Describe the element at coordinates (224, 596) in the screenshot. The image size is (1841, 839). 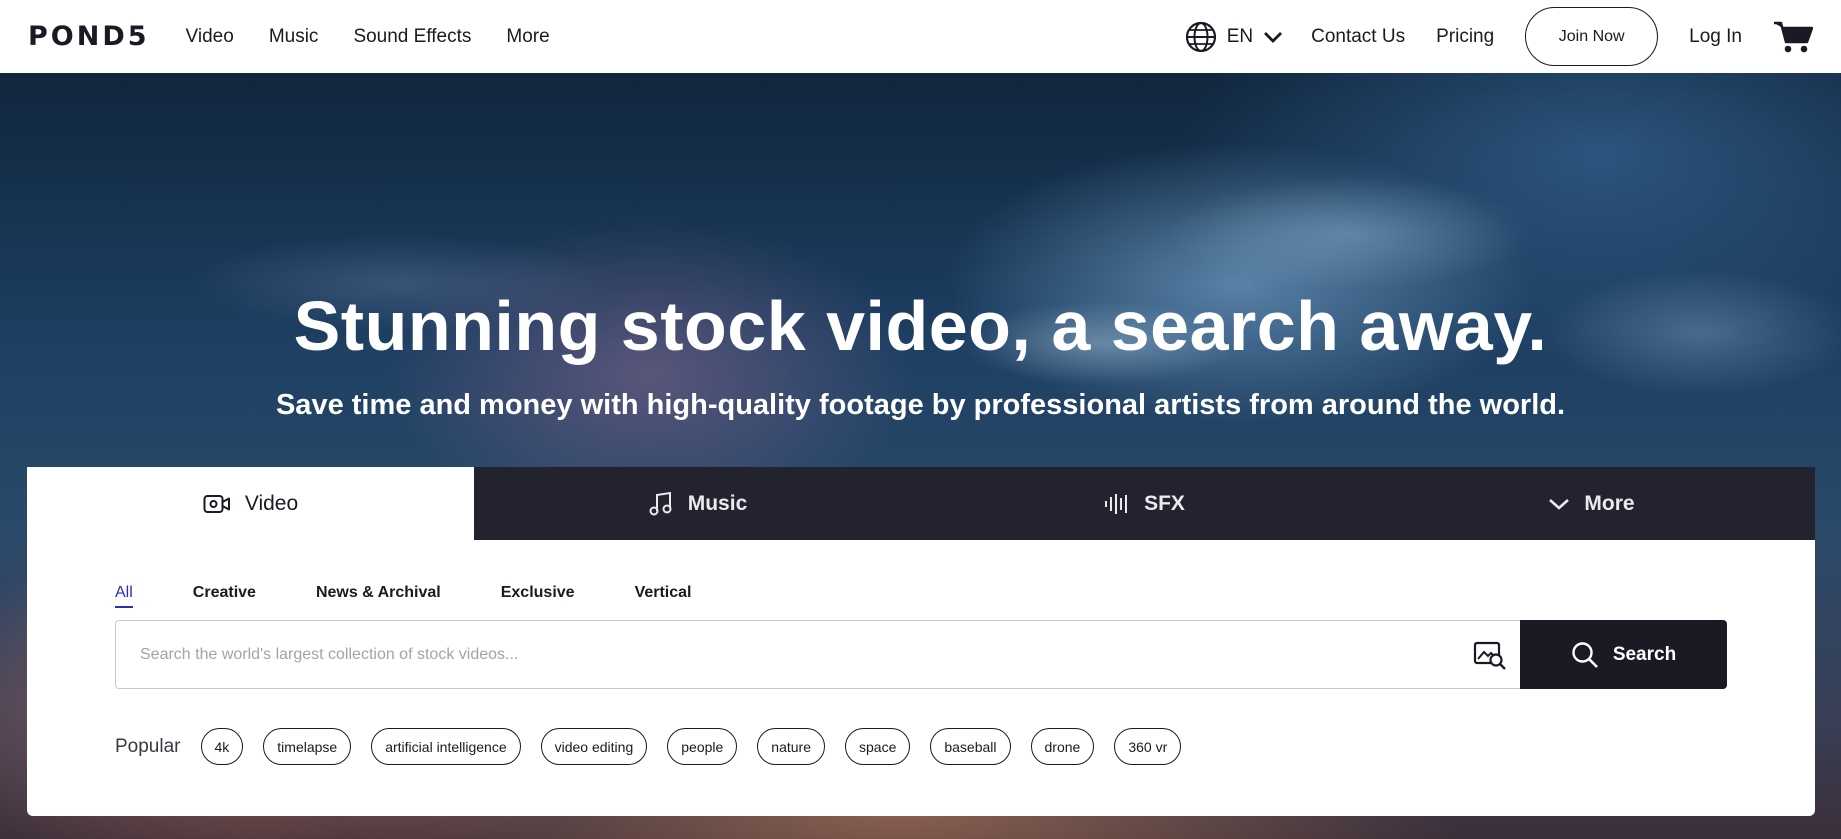
I see `filter-creative: Creative` at that location.